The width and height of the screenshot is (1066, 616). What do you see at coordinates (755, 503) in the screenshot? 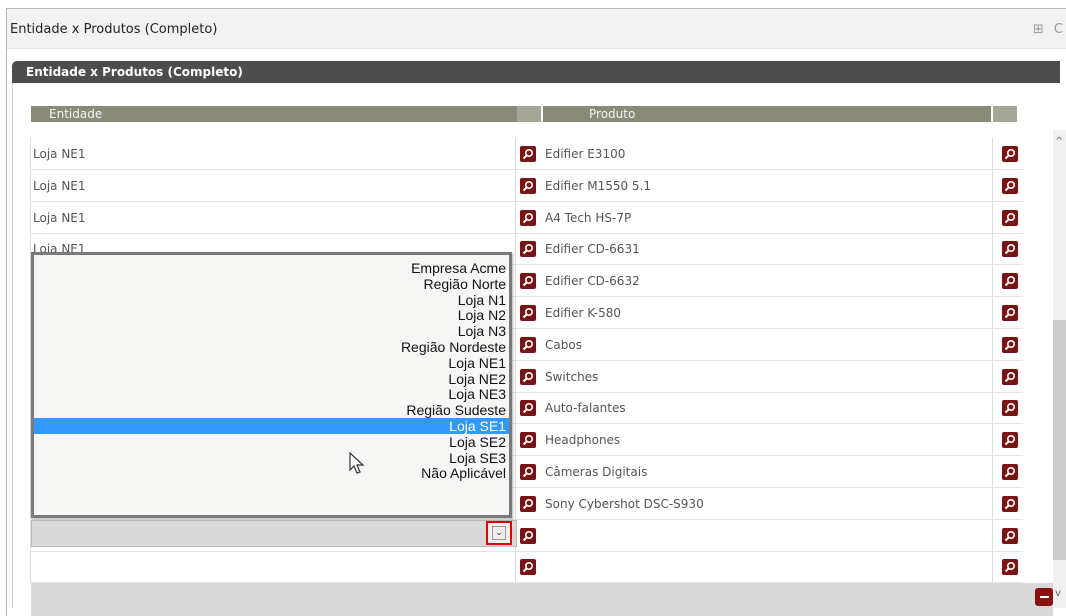
I see `produto-cell: Sony Cybershot DSC-S930` at bounding box center [755, 503].